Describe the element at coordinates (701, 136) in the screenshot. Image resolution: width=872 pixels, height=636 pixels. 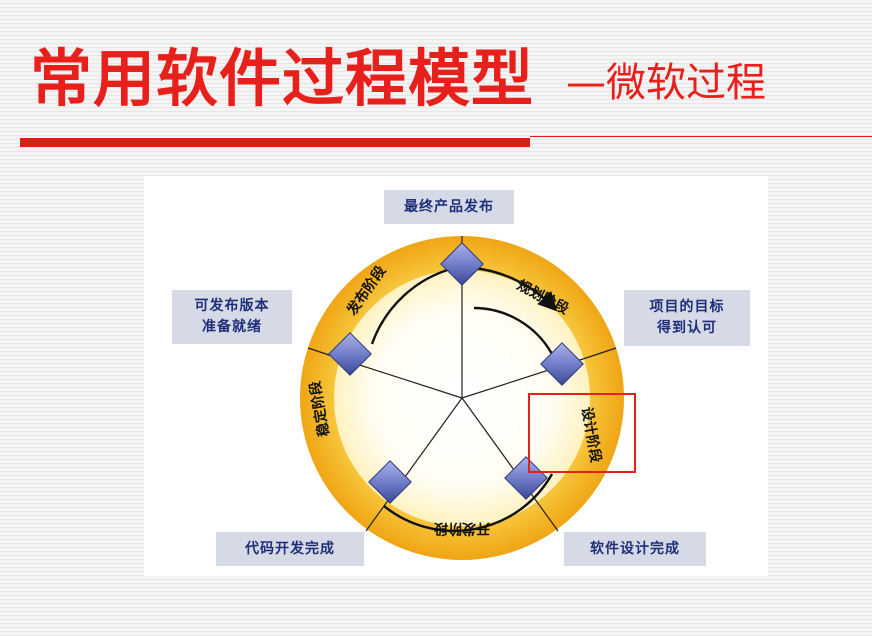
I see `title-divider-thin` at that location.